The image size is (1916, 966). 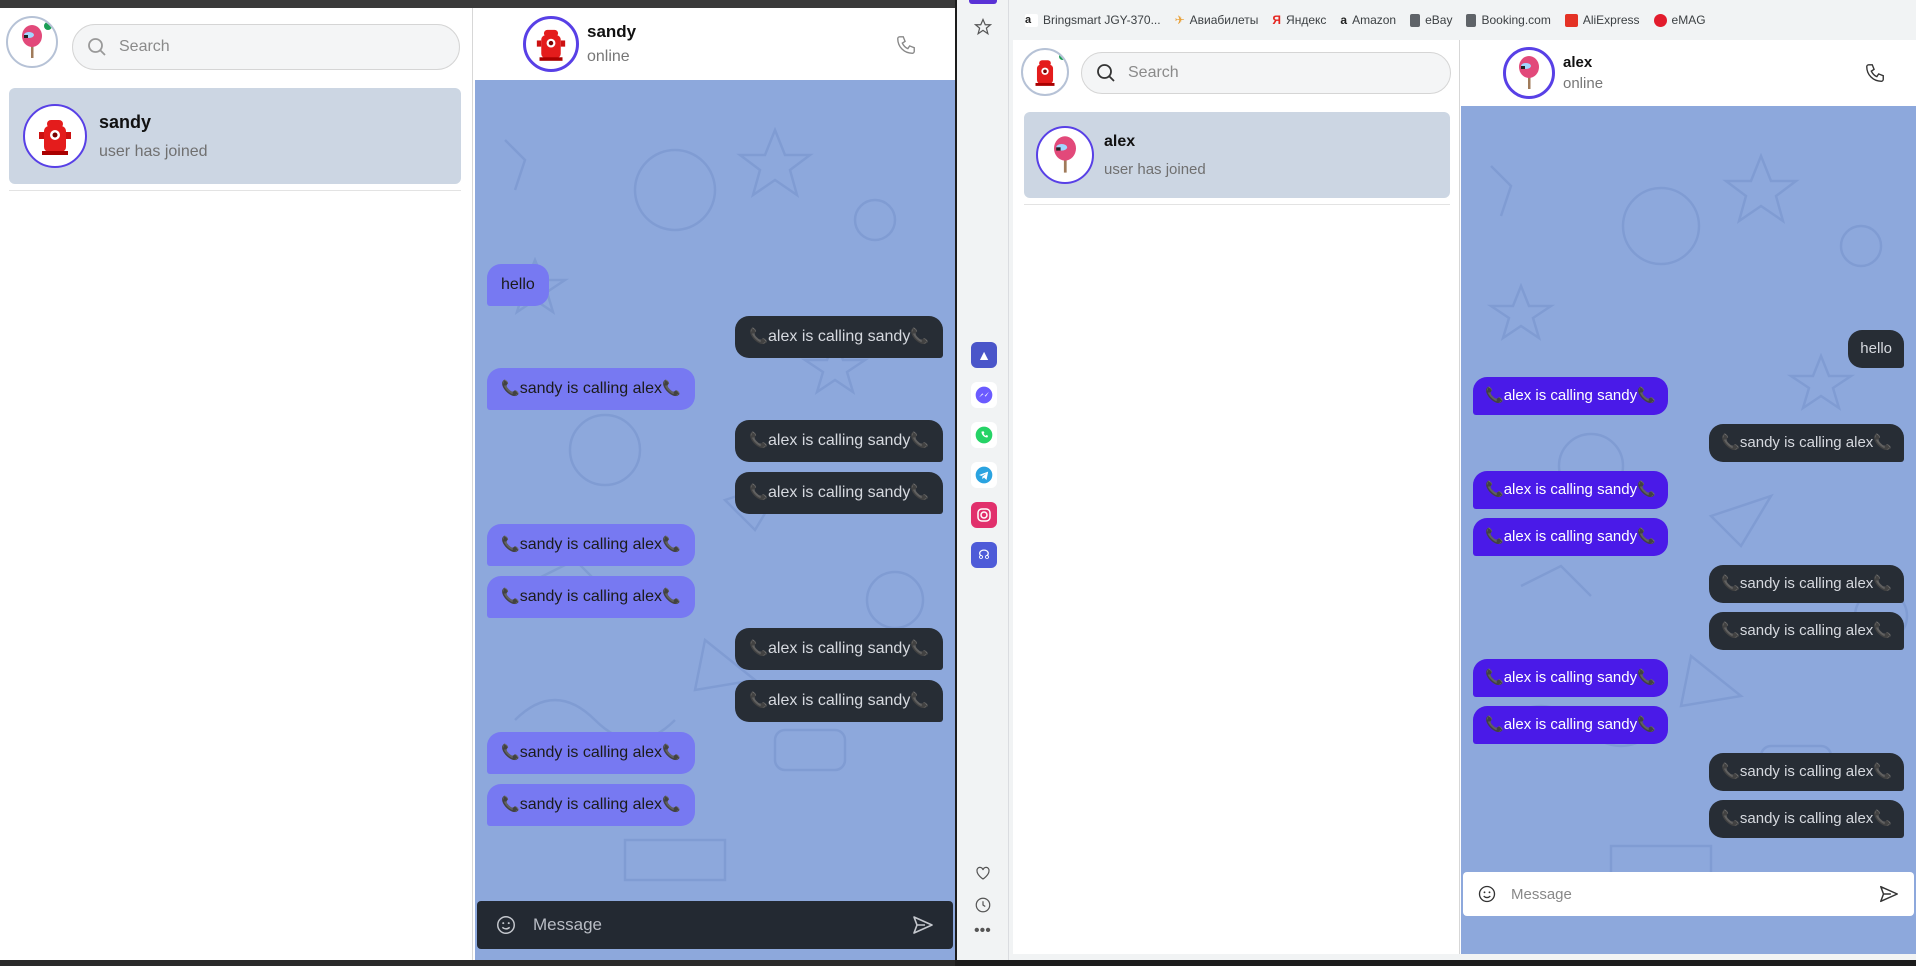 I want to click on bookmark-item: AliExpress, so click(x=1602, y=20).